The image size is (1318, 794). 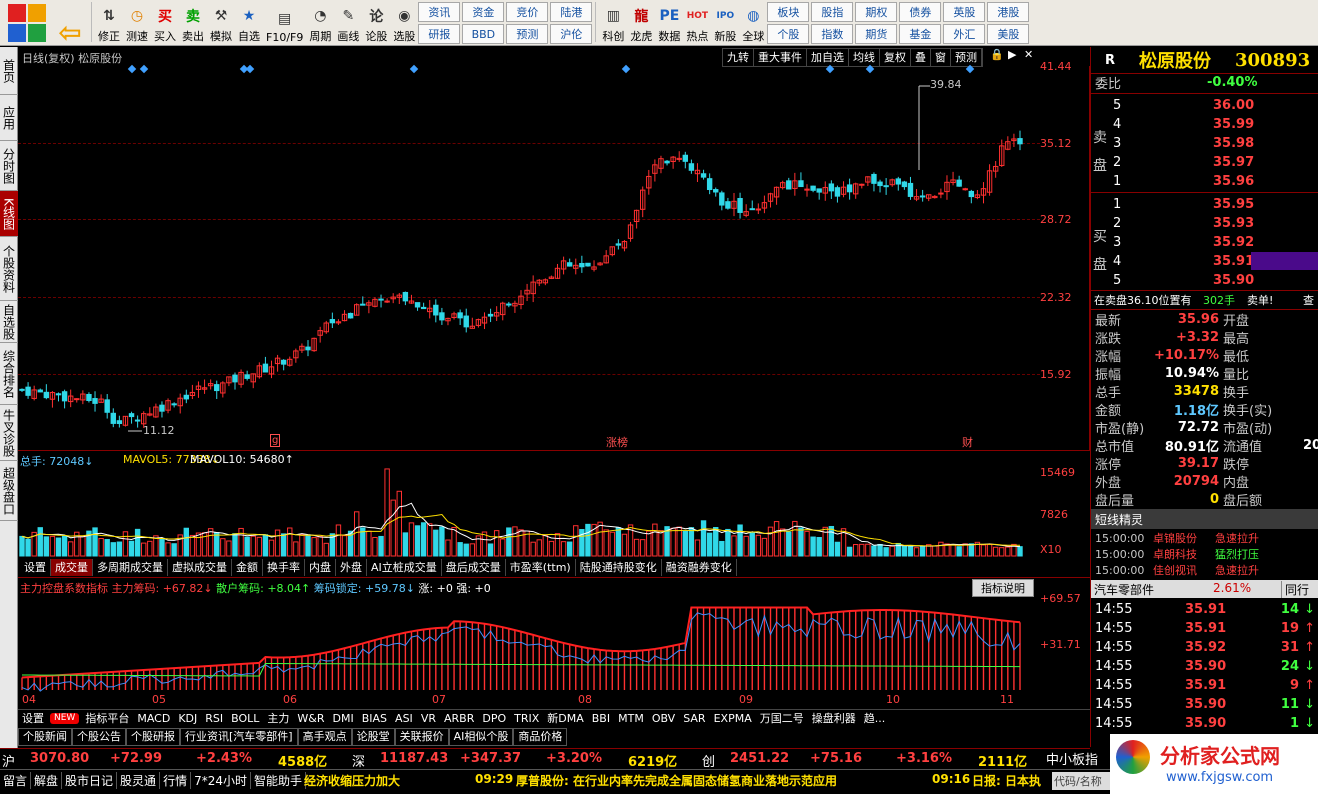 What do you see at coordinates (1204, 105) in the screenshot?
I see `order-row: 5 36.00` at bounding box center [1204, 105].